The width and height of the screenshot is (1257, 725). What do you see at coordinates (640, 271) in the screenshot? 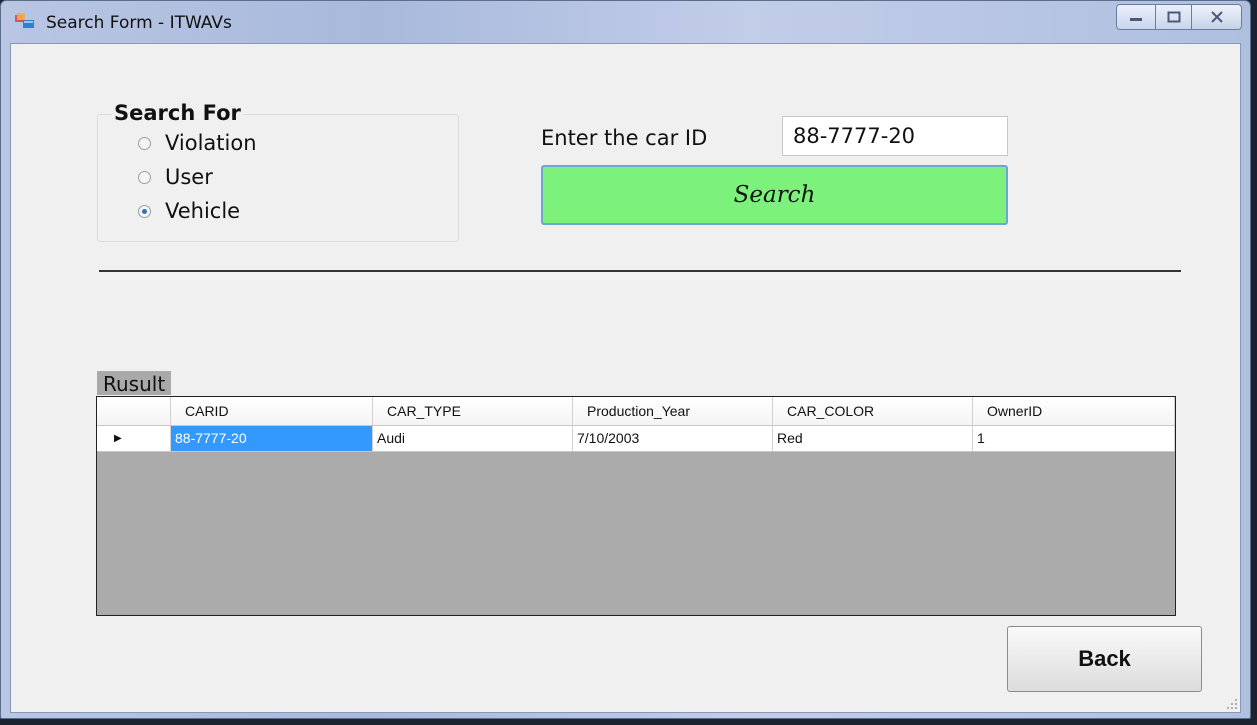
I see `separator-line` at bounding box center [640, 271].